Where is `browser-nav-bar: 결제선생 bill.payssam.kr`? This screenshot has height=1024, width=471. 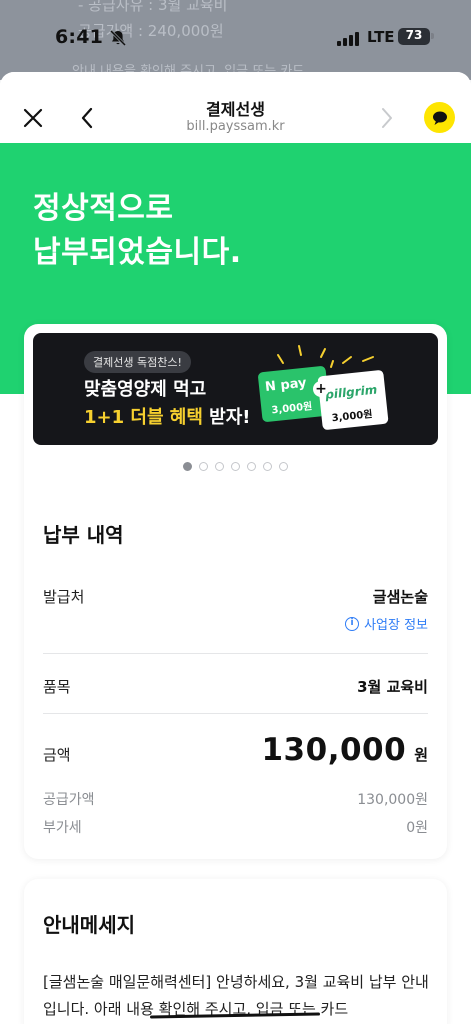 browser-nav-bar: 결제선생 bill.payssam.kr is located at coordinates (235, 107).